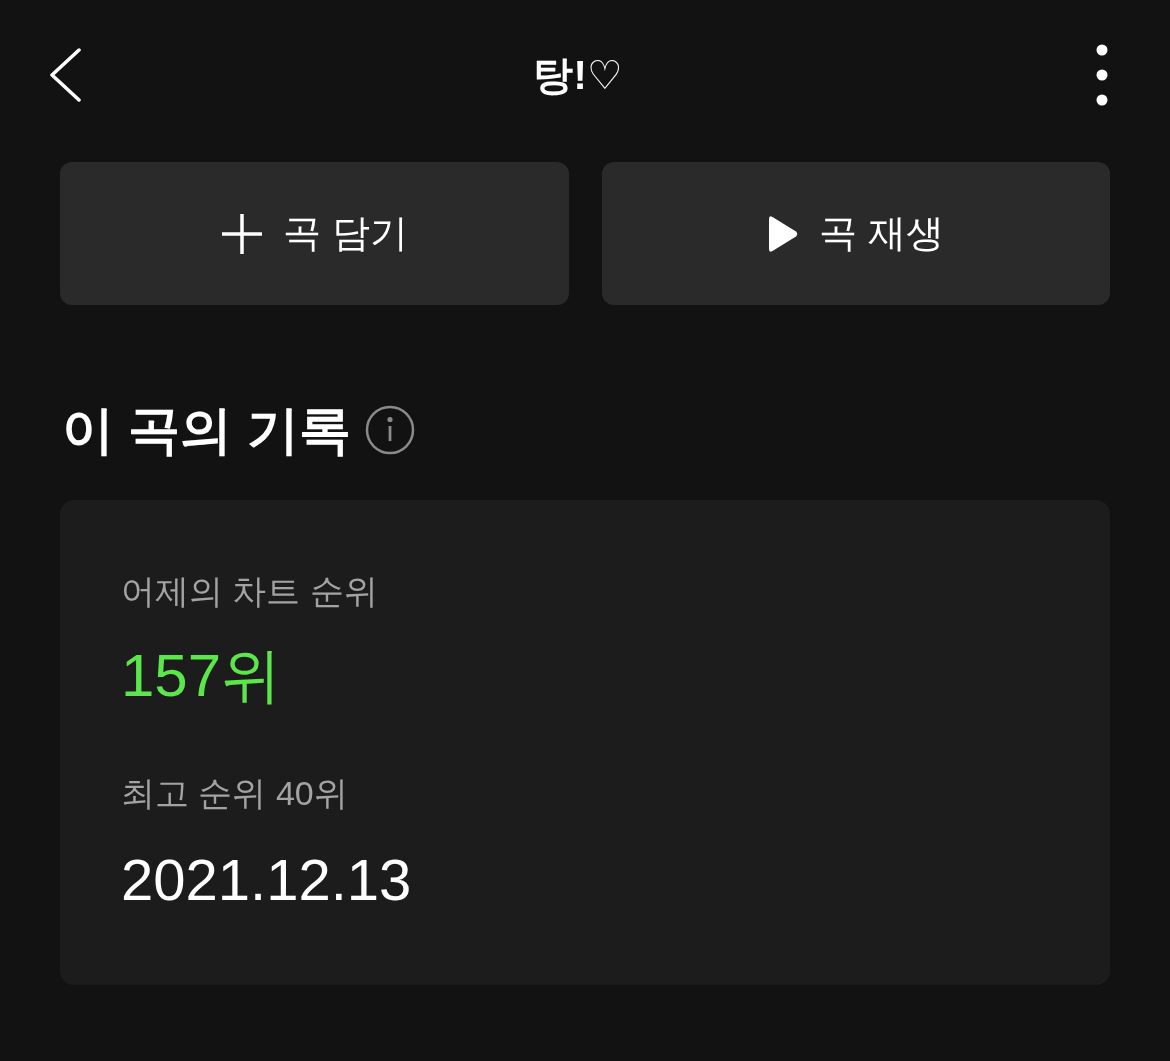  What do you see at coordinates (241, 233) in the screenshot?
I see `plus-icon` at bounding box center [241, 233].